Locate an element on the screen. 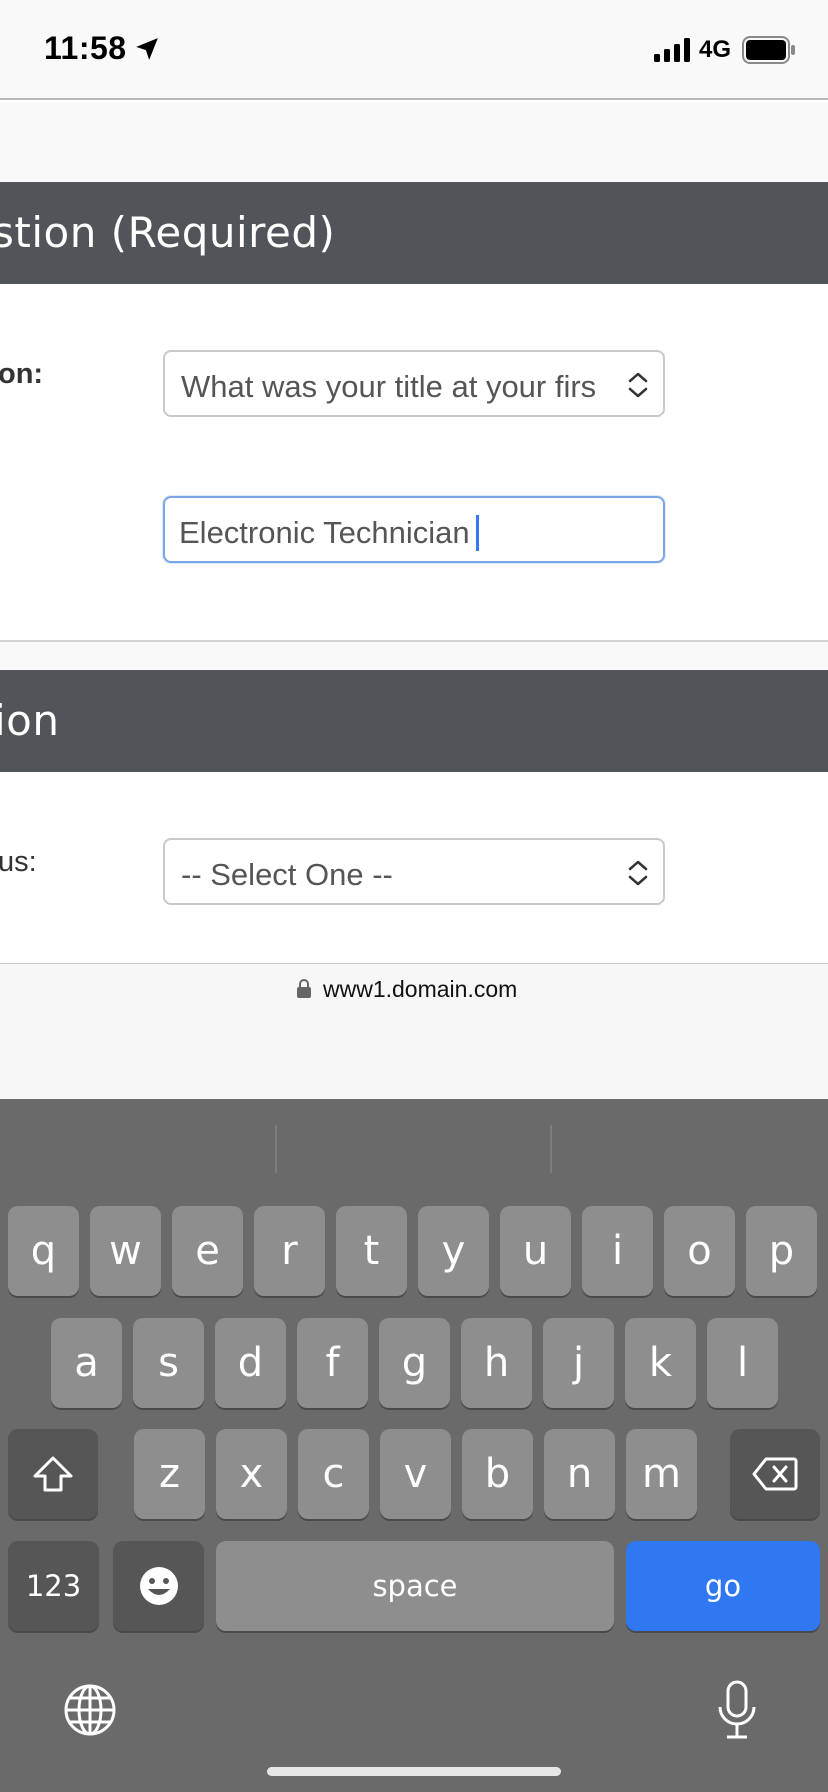 This screenshot has width=828, height=1792. shift-key is located at coordinates (53, 1474).